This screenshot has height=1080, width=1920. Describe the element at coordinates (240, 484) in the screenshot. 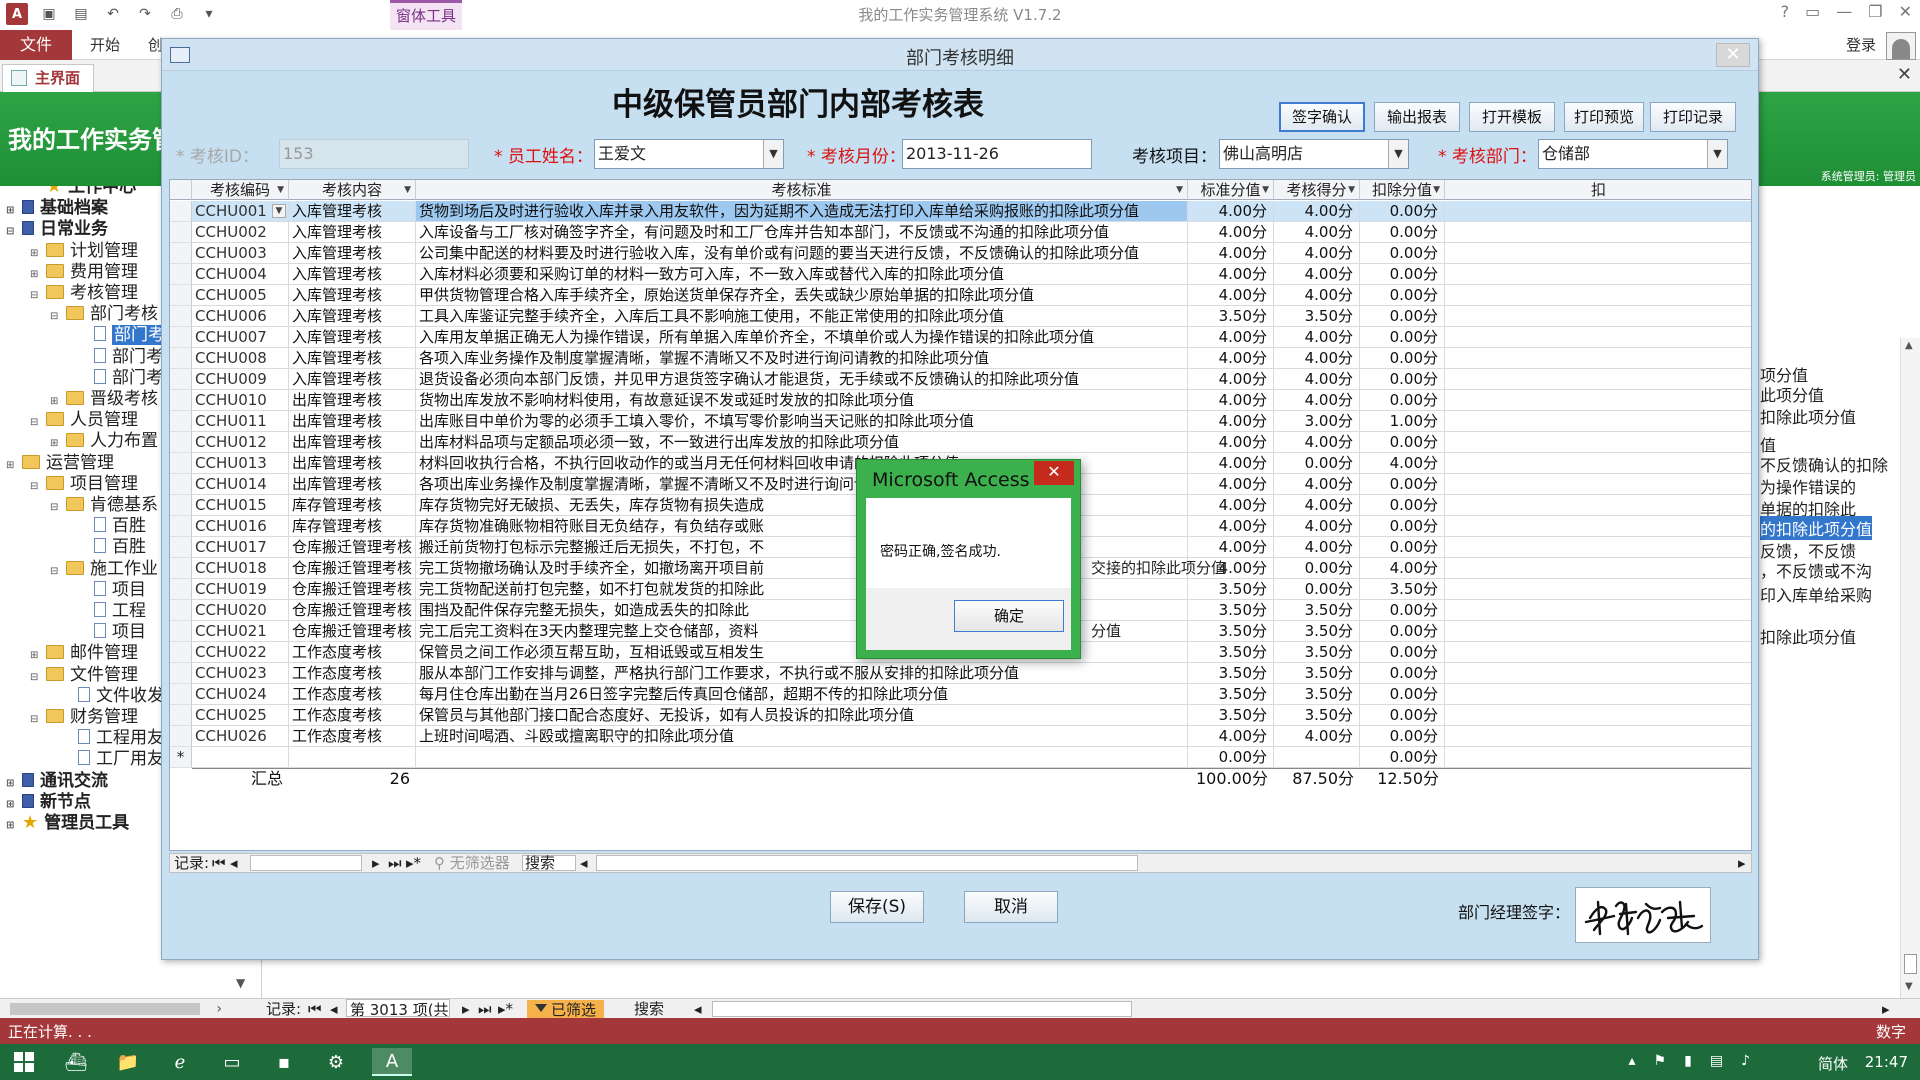

I see `table-cell: CCHU014` at that location.